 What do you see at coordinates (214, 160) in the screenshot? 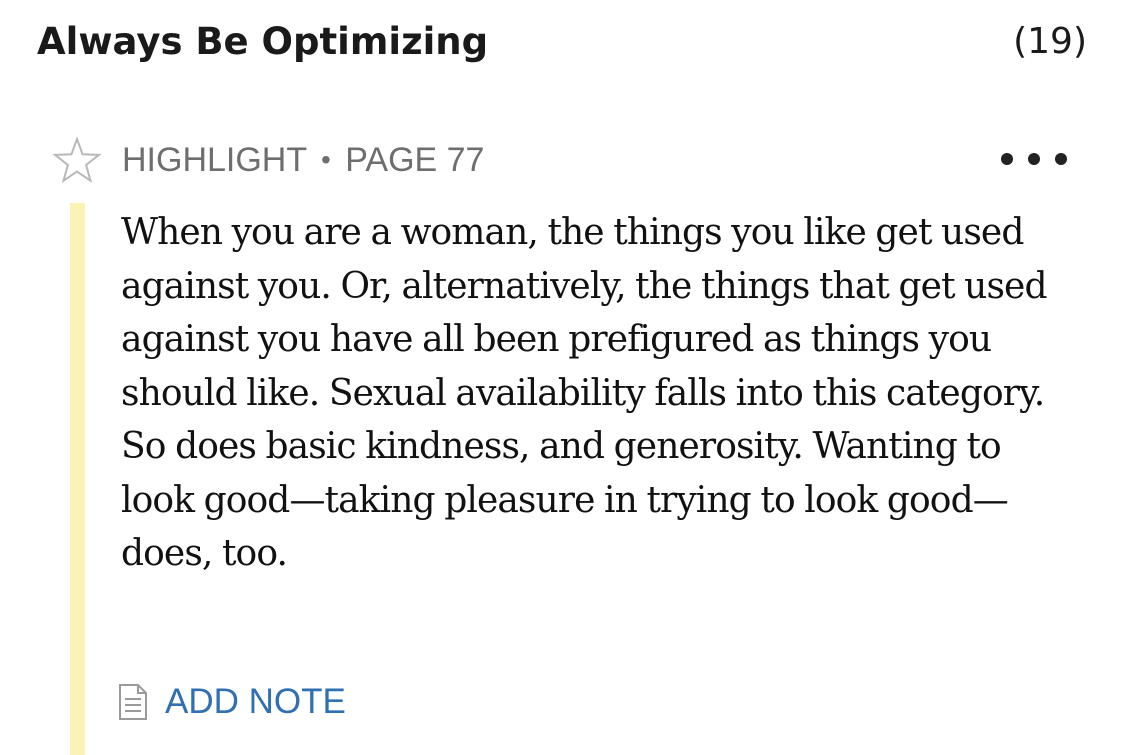
I see `highlight-type-label: HIGHLIGHT` at bounding box center [214, 160].